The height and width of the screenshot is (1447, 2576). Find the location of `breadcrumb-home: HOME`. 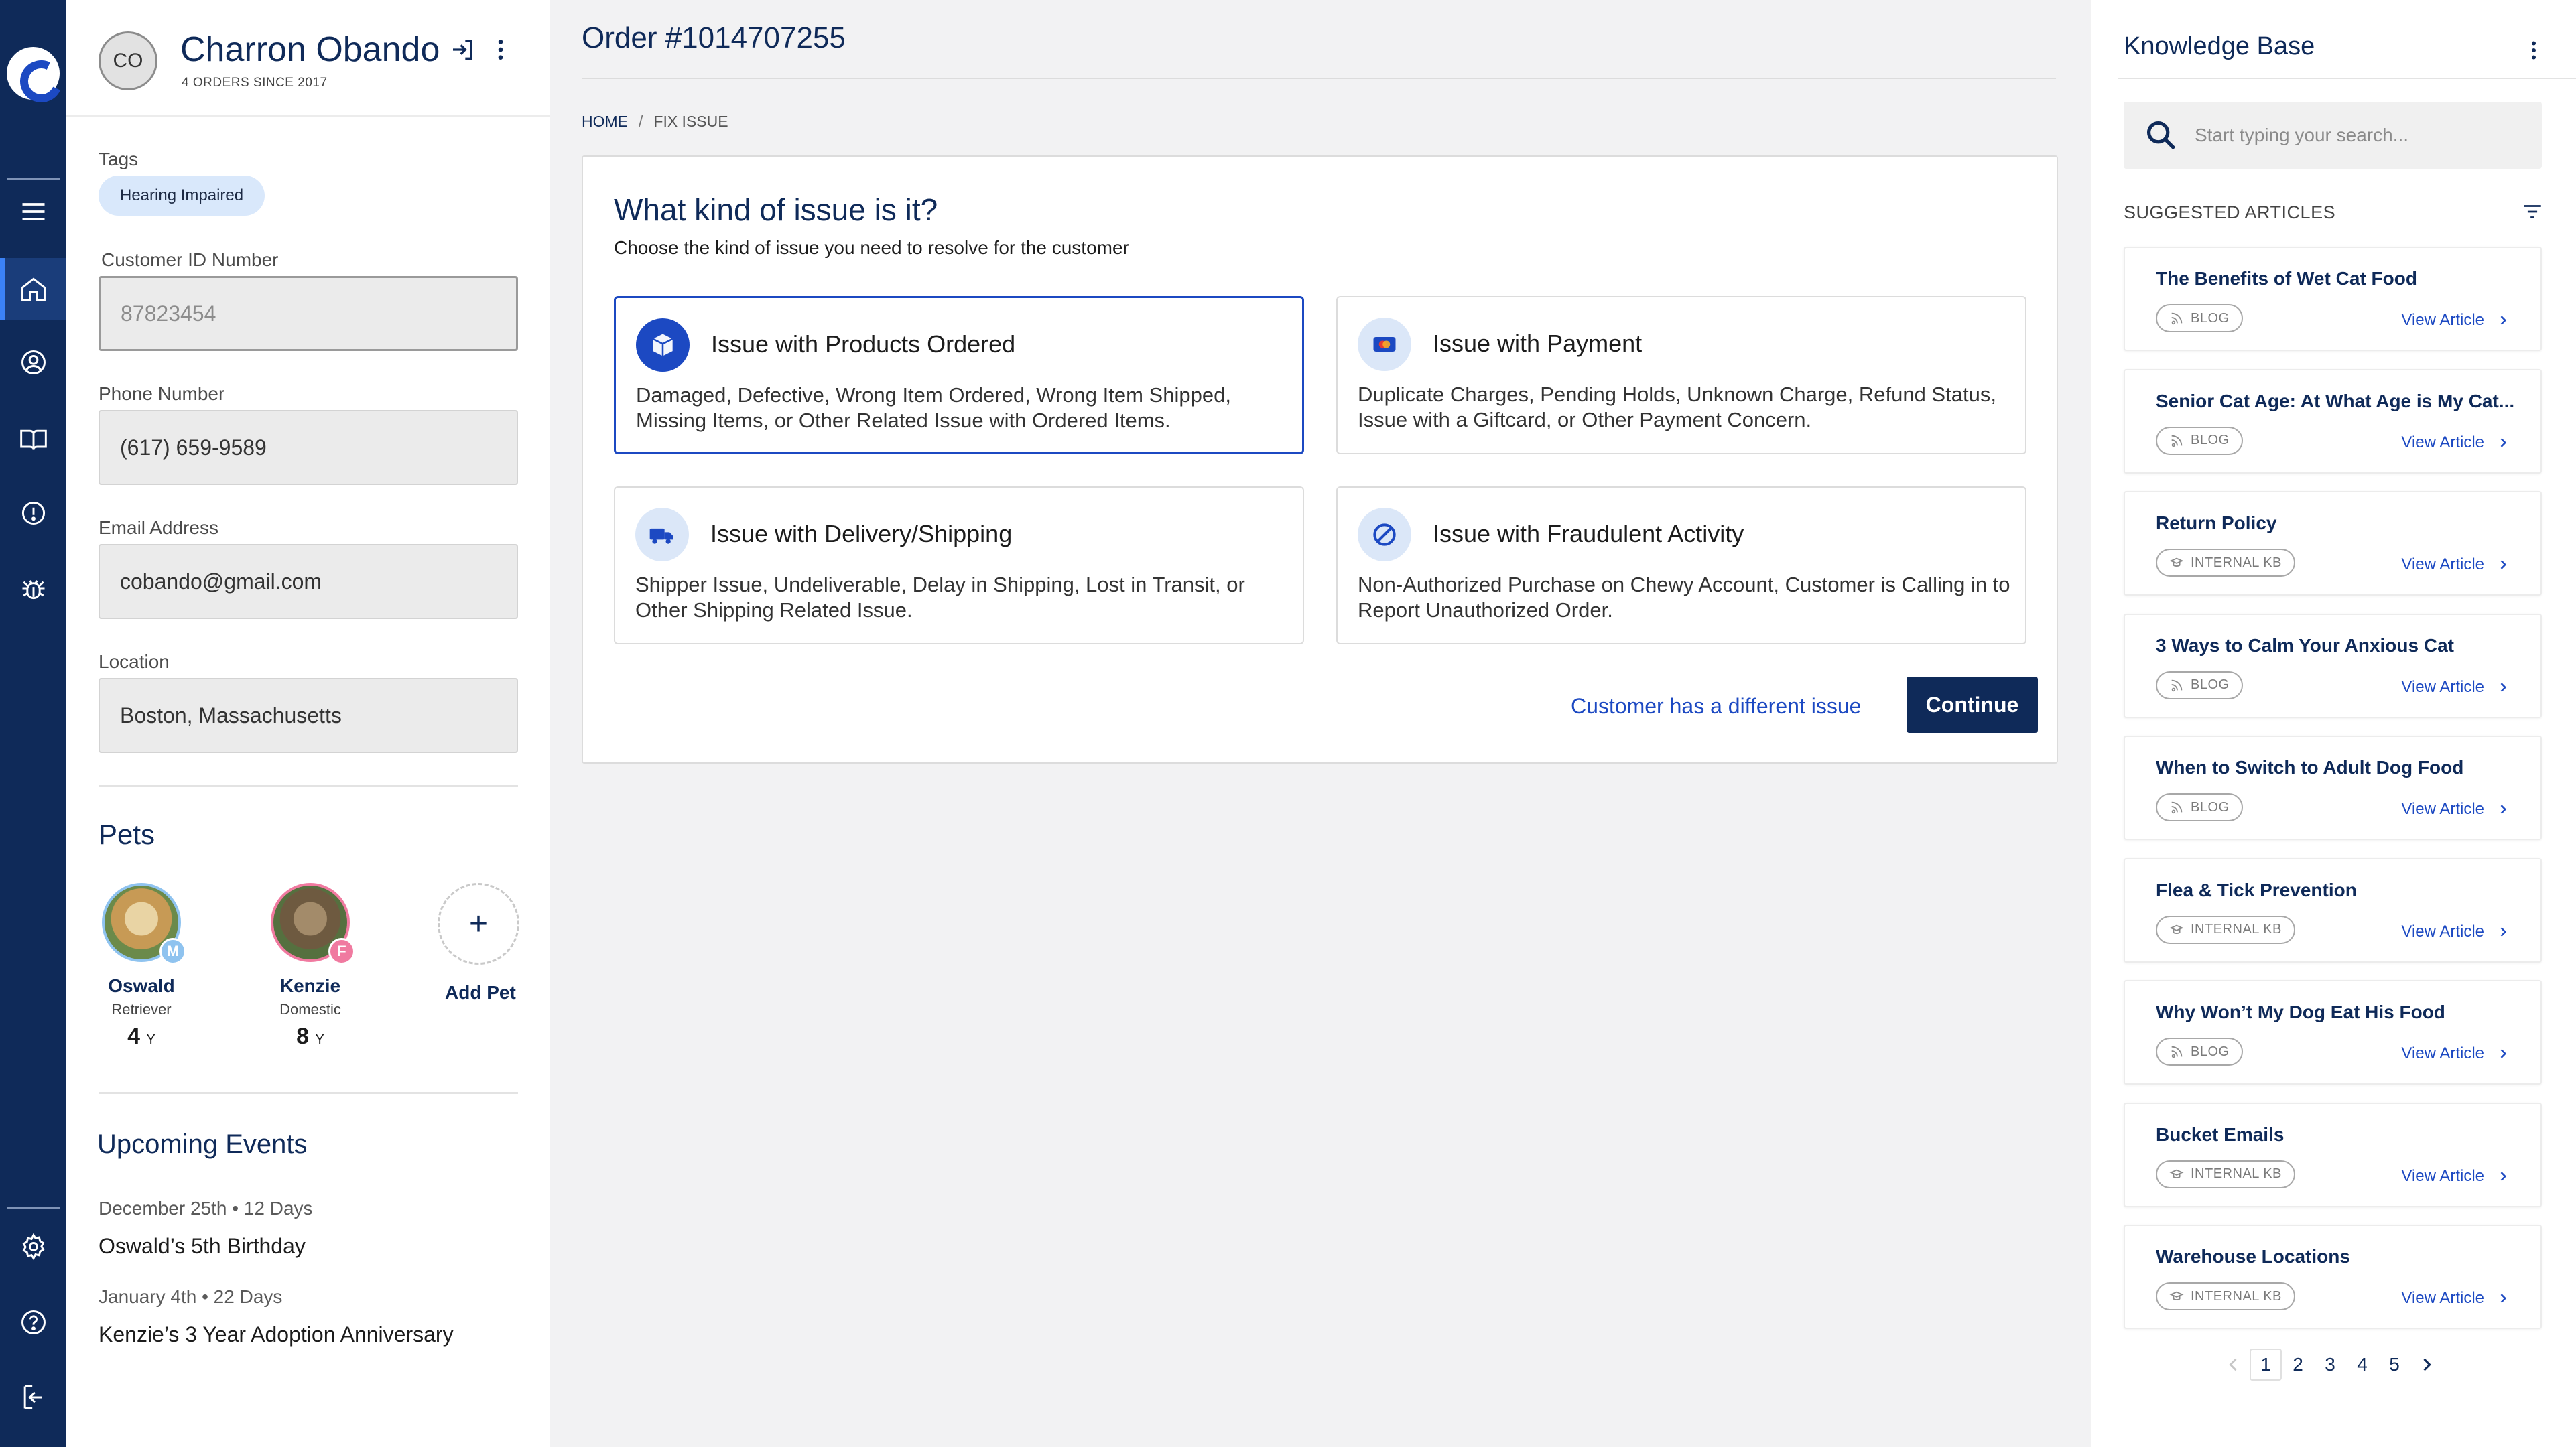

breadcrumb-home: HOME is located at coordinates (605, 122).